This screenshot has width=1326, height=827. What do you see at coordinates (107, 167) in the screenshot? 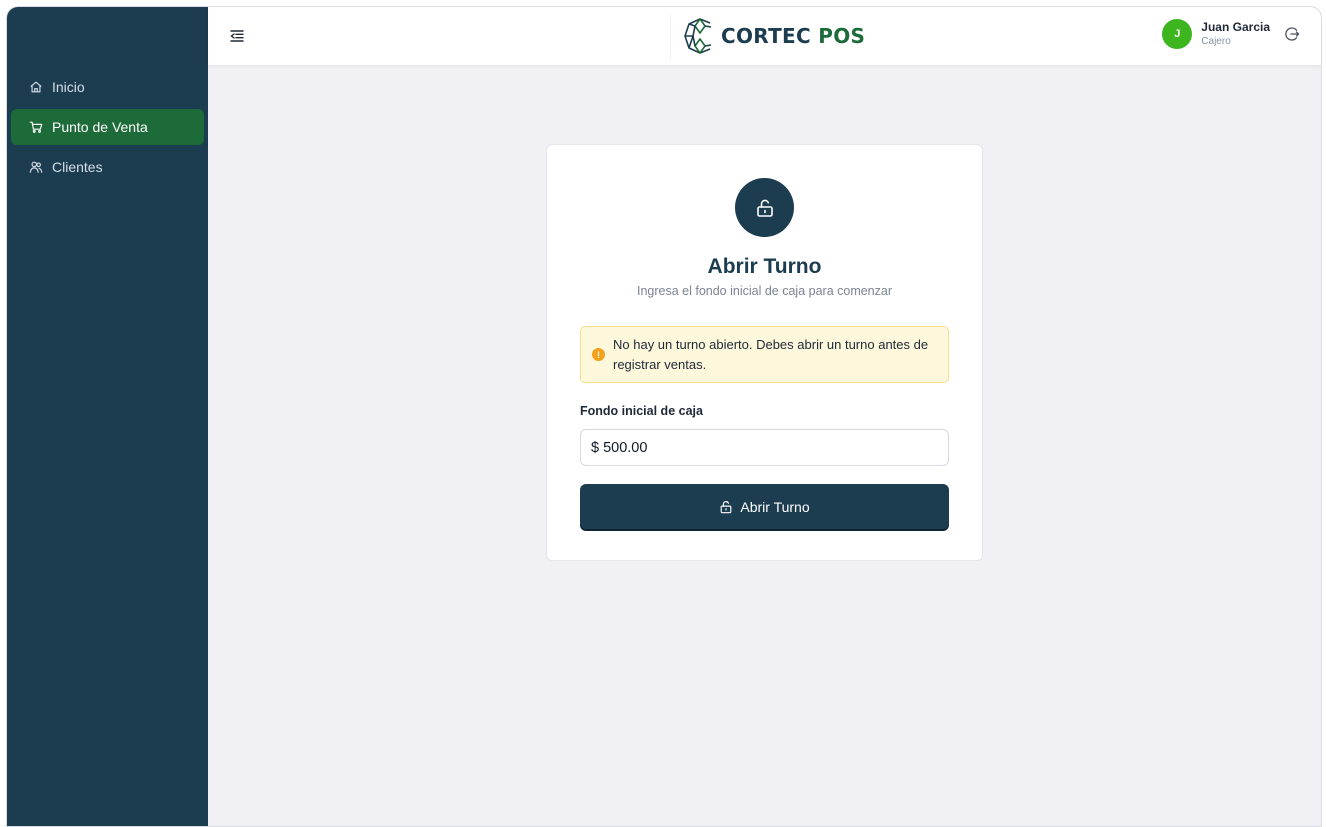
I see `sidebar-item-clientes: Clientes` at bounding box center [107, 167].